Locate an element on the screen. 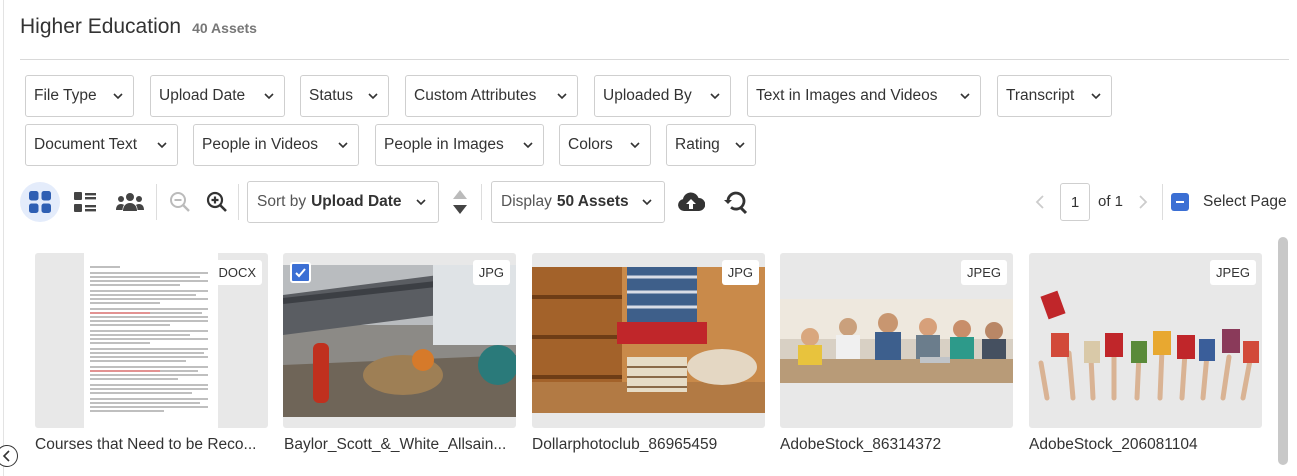  filter-people-in-videos: People in Videos is located at coordinates (276, 145).